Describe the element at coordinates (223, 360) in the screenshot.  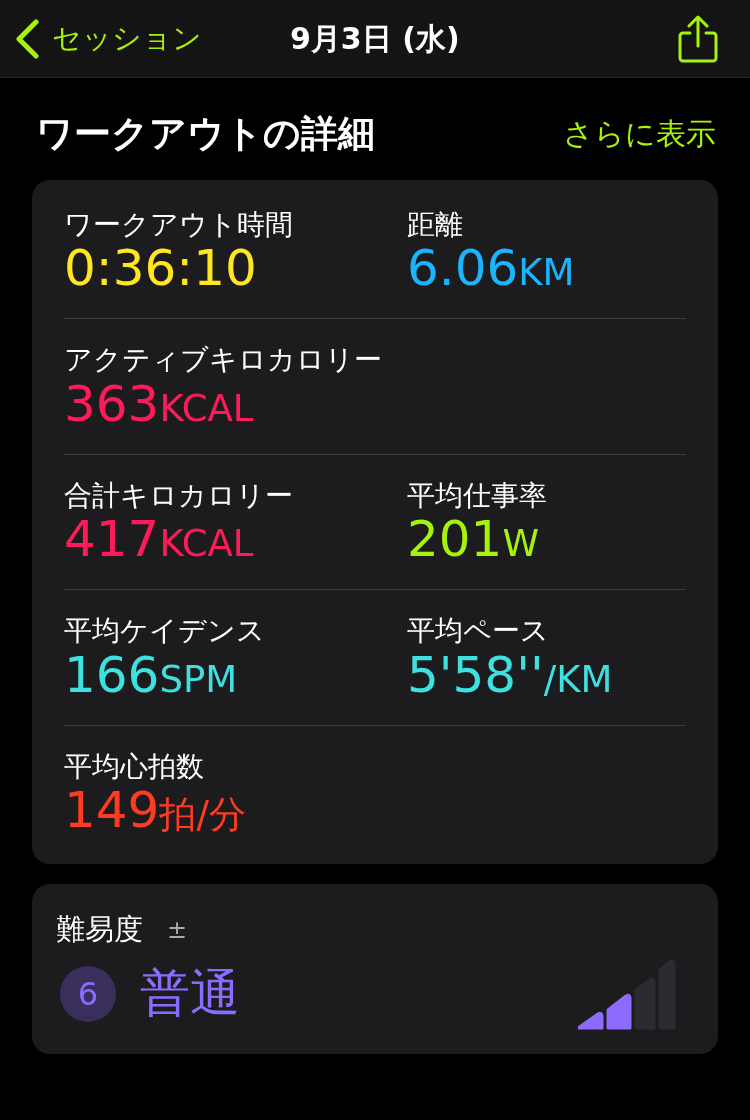
I see `metric-label: アクティブキロカロリー` at that location.